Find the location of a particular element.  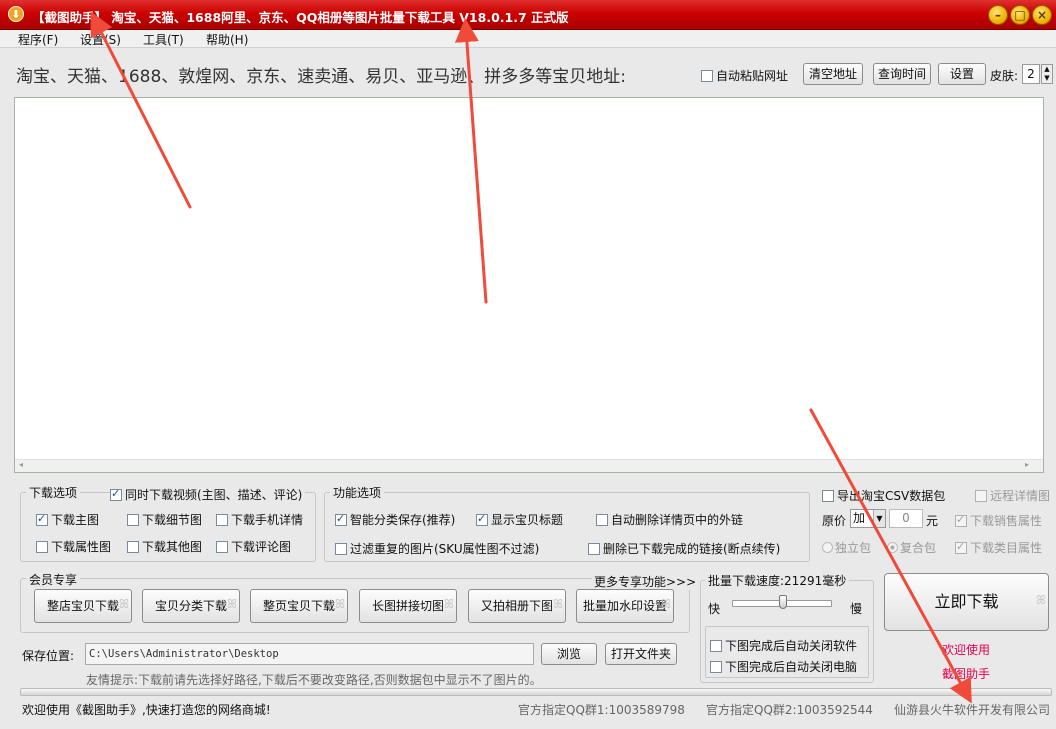

auto-shutdown-box is located at coordinates (716, 667).